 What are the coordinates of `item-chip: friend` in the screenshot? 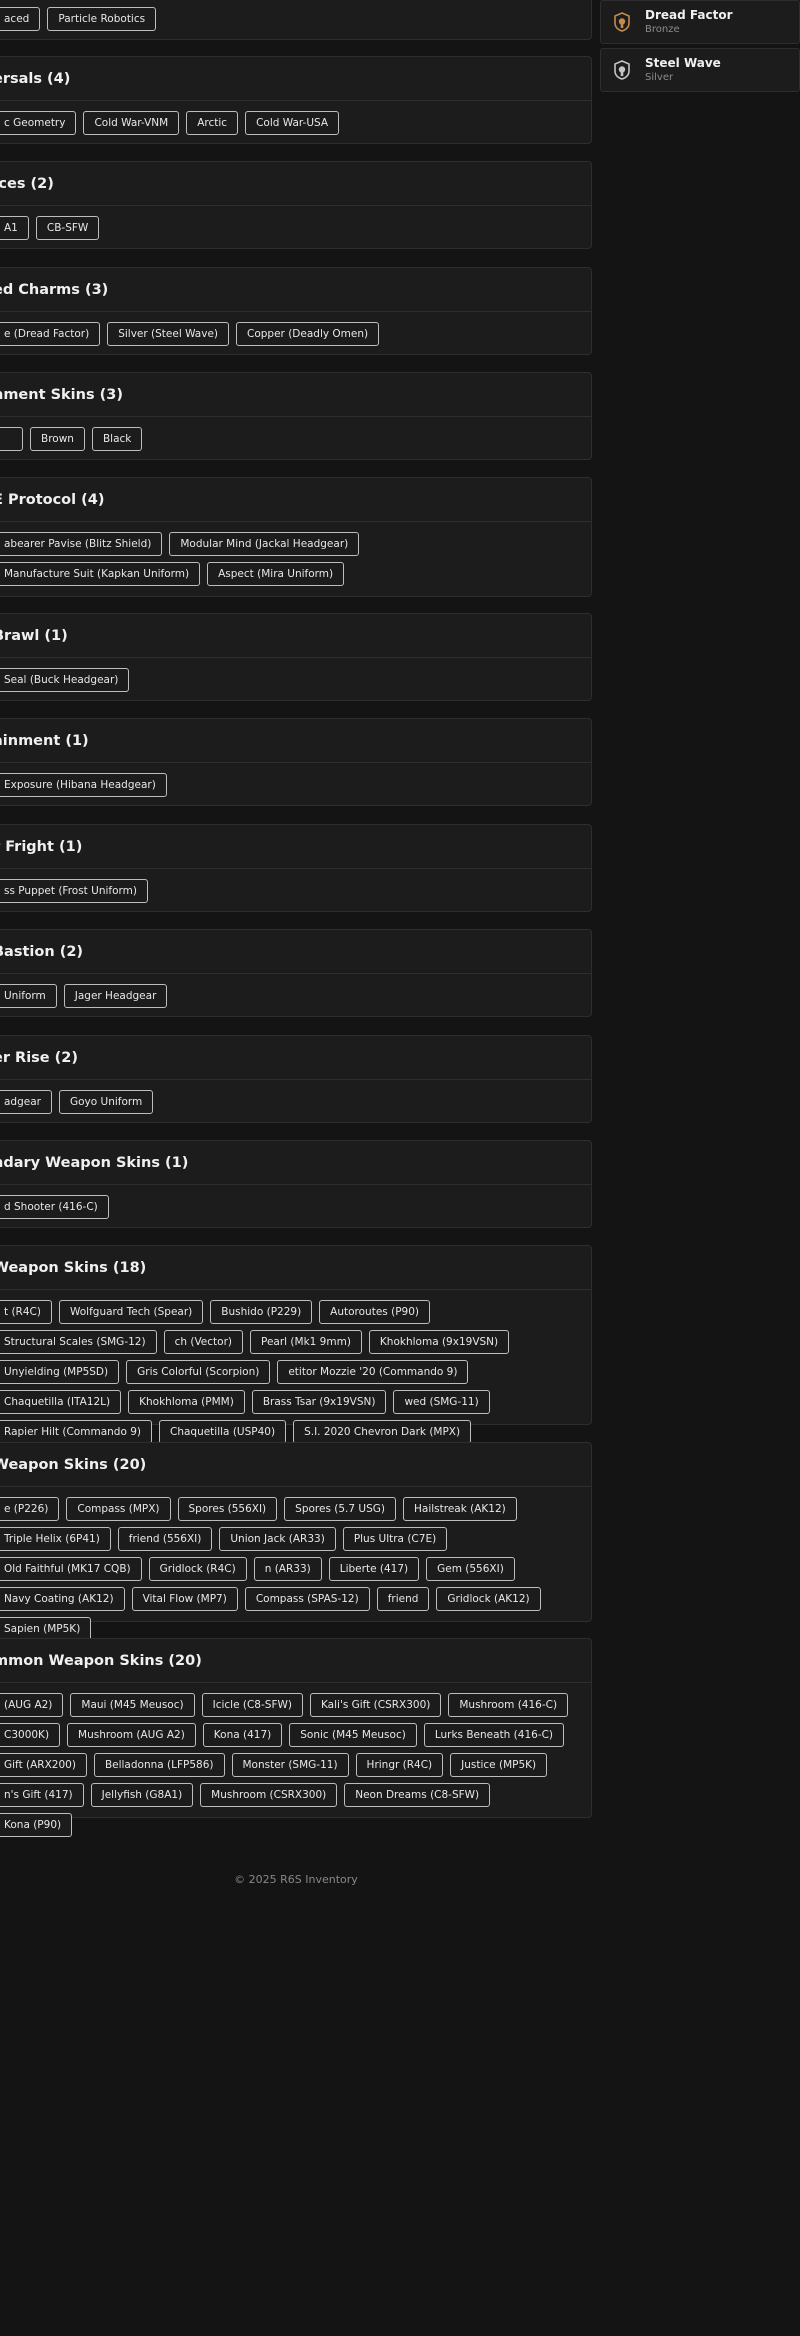 It's located at (403, 1599).